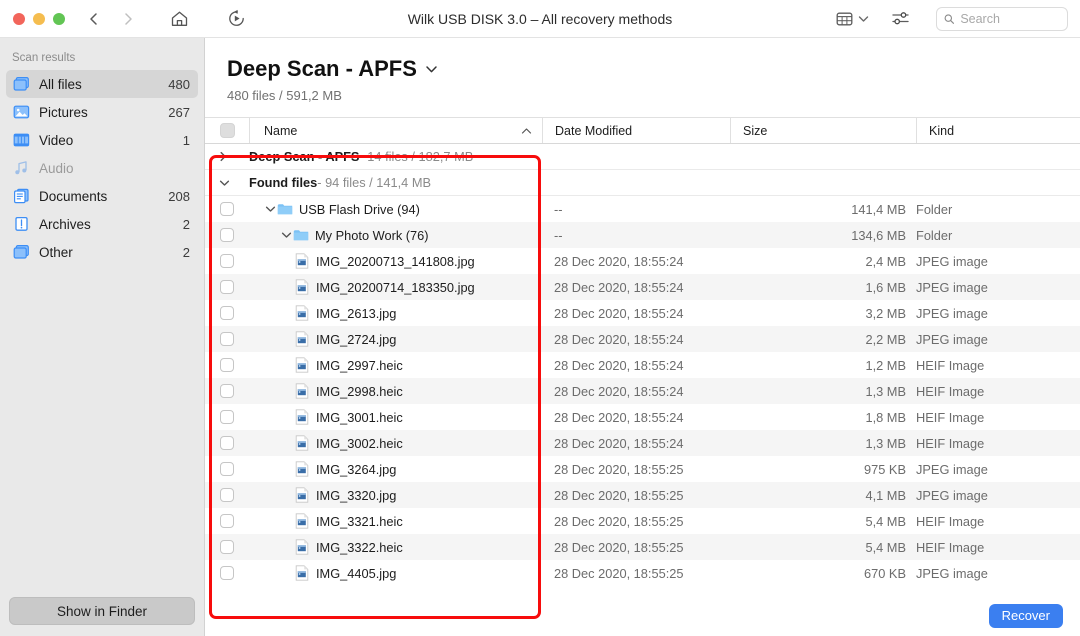 The height and width of the screenshot is (636, 1080). I want to click on sidebar-item-archives: Archives 2, so click(102, 224).